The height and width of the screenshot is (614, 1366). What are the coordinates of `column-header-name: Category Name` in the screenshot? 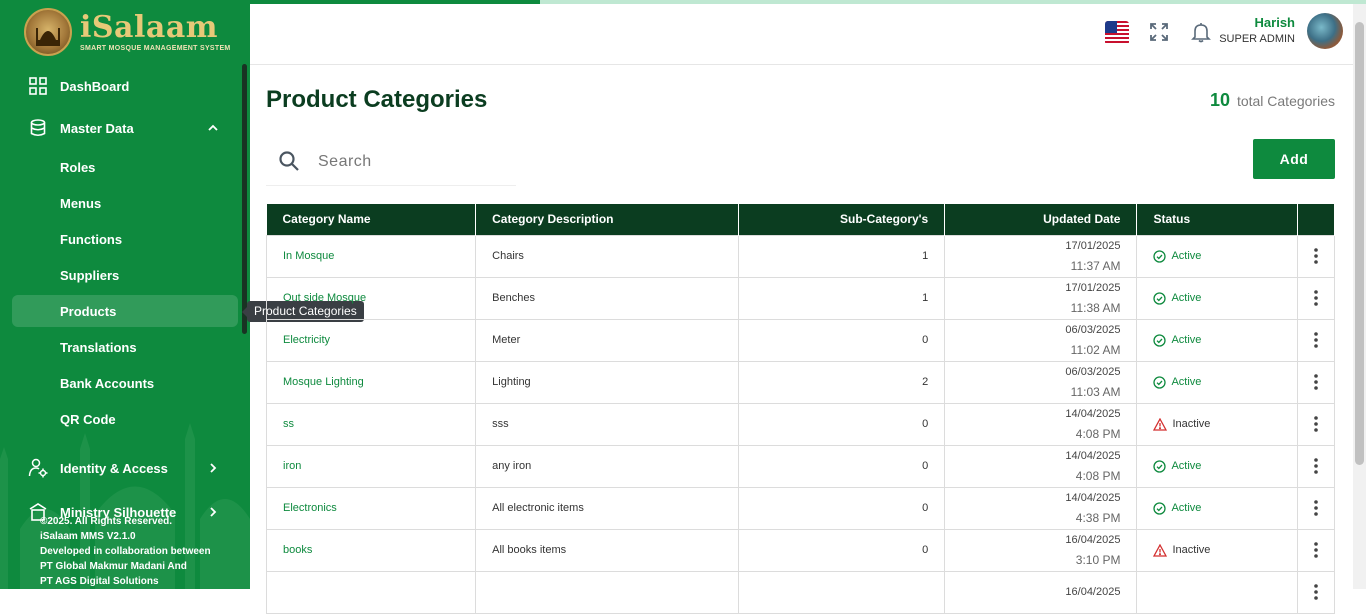 It's located at (371, 219).